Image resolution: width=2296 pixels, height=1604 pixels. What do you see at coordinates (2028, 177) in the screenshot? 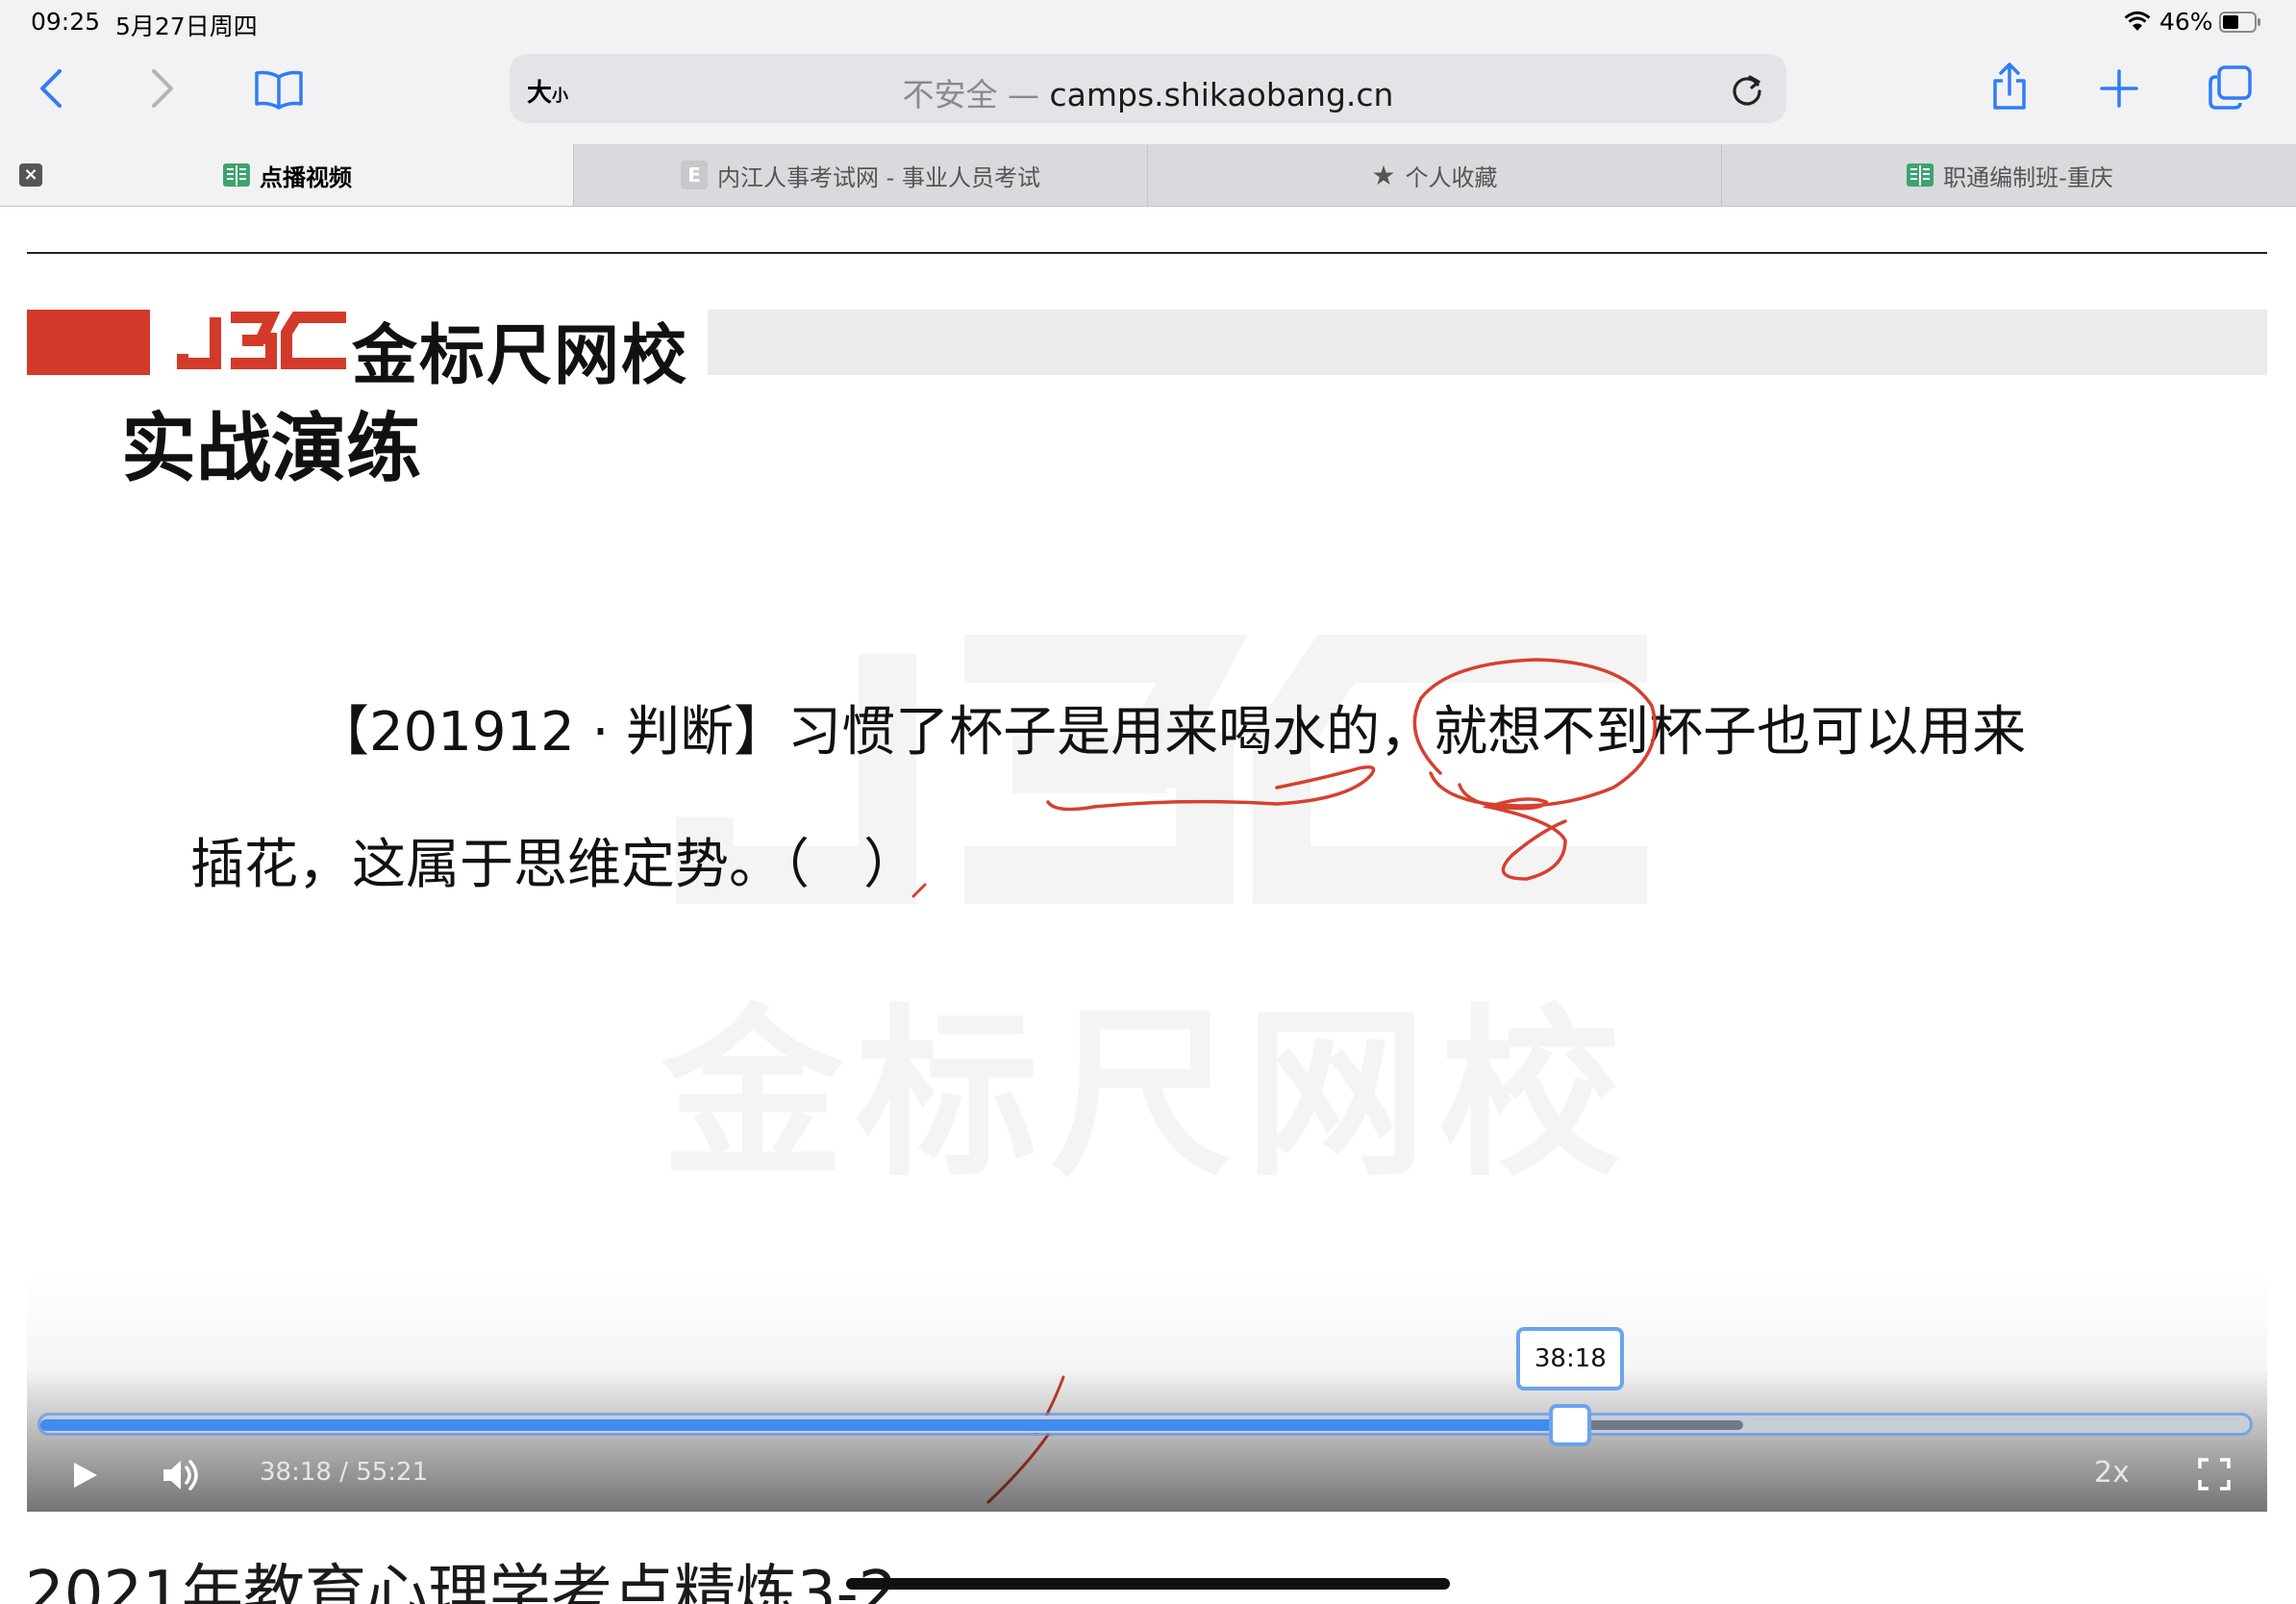
I see `tab-title: 职通编制班-重庆` at bounding box center [2028, 177].